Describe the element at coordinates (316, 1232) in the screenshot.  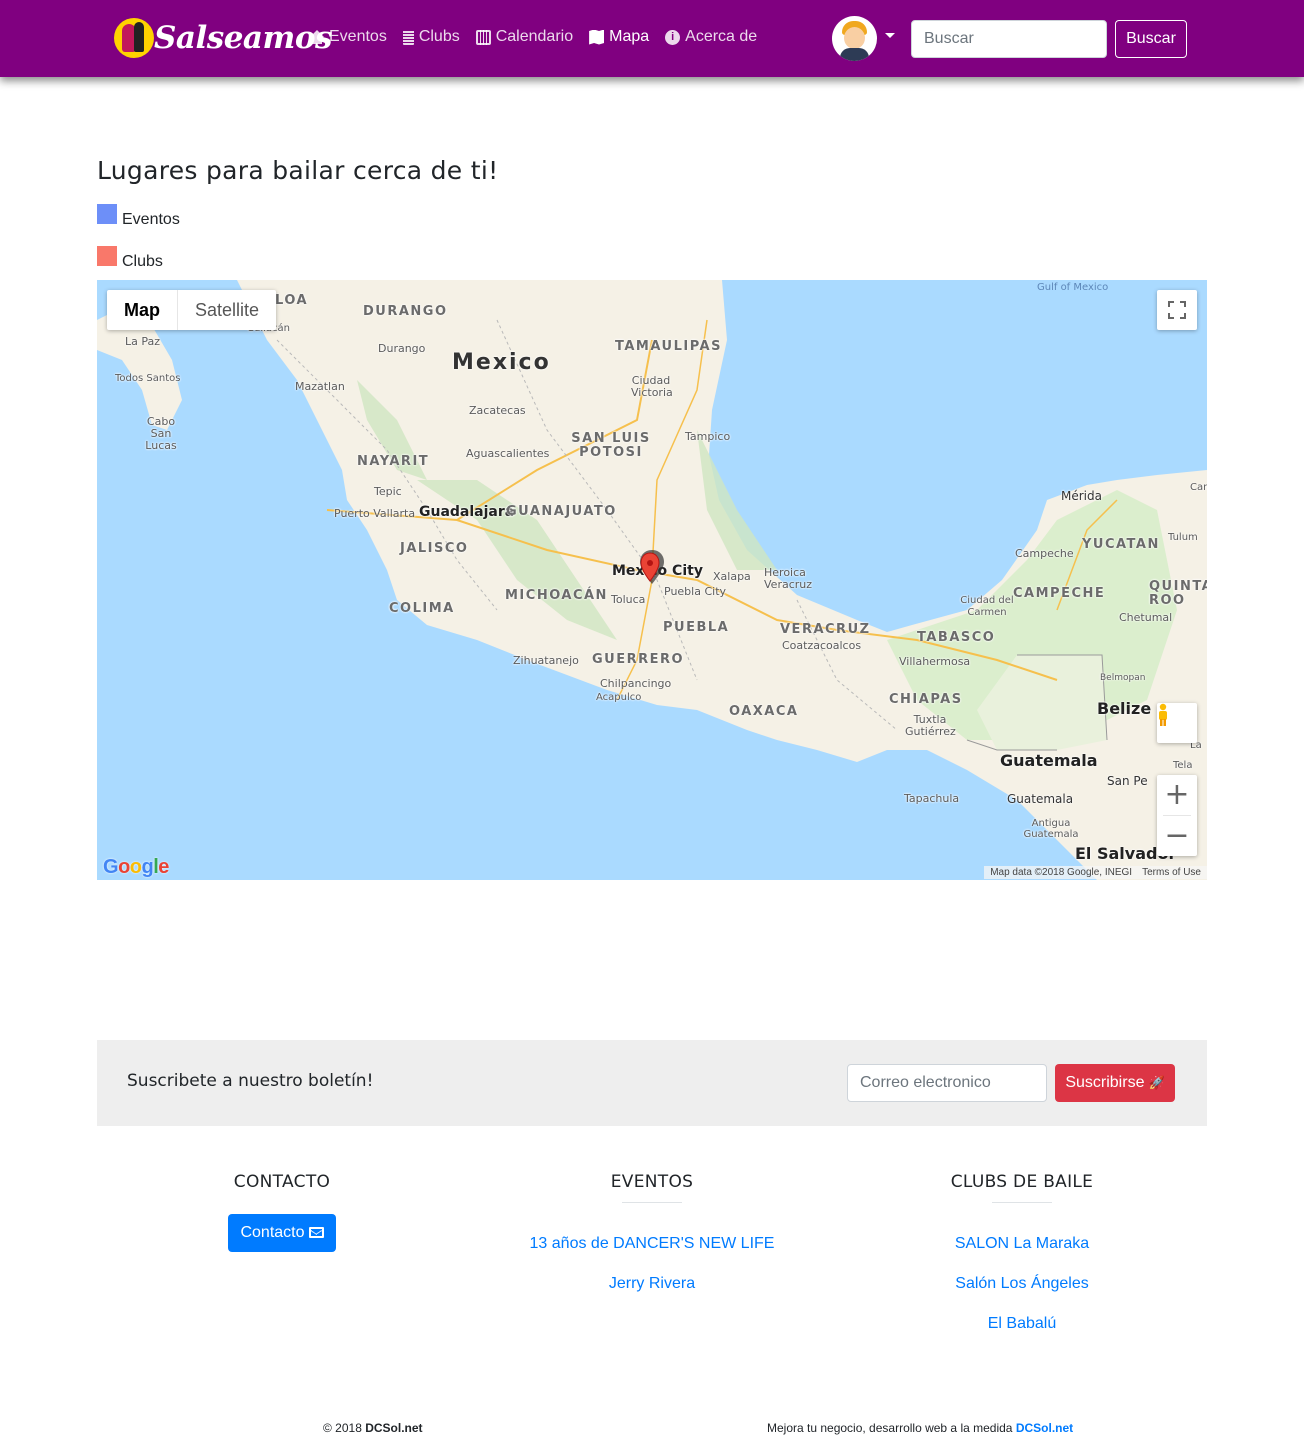
I see `envelope-icon` at that location.